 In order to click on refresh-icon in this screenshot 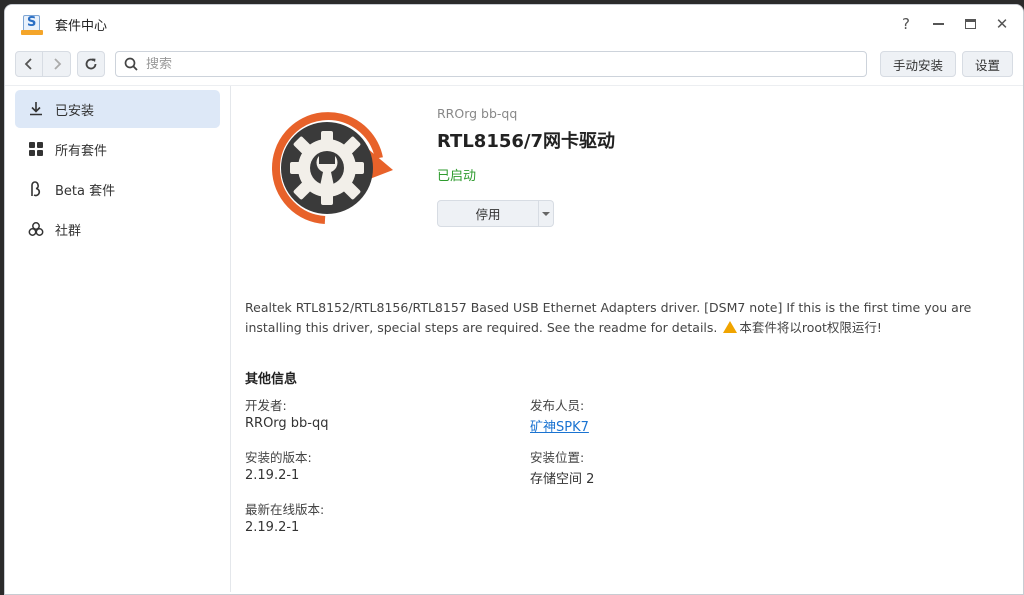, I will do `click(91, 64)`.